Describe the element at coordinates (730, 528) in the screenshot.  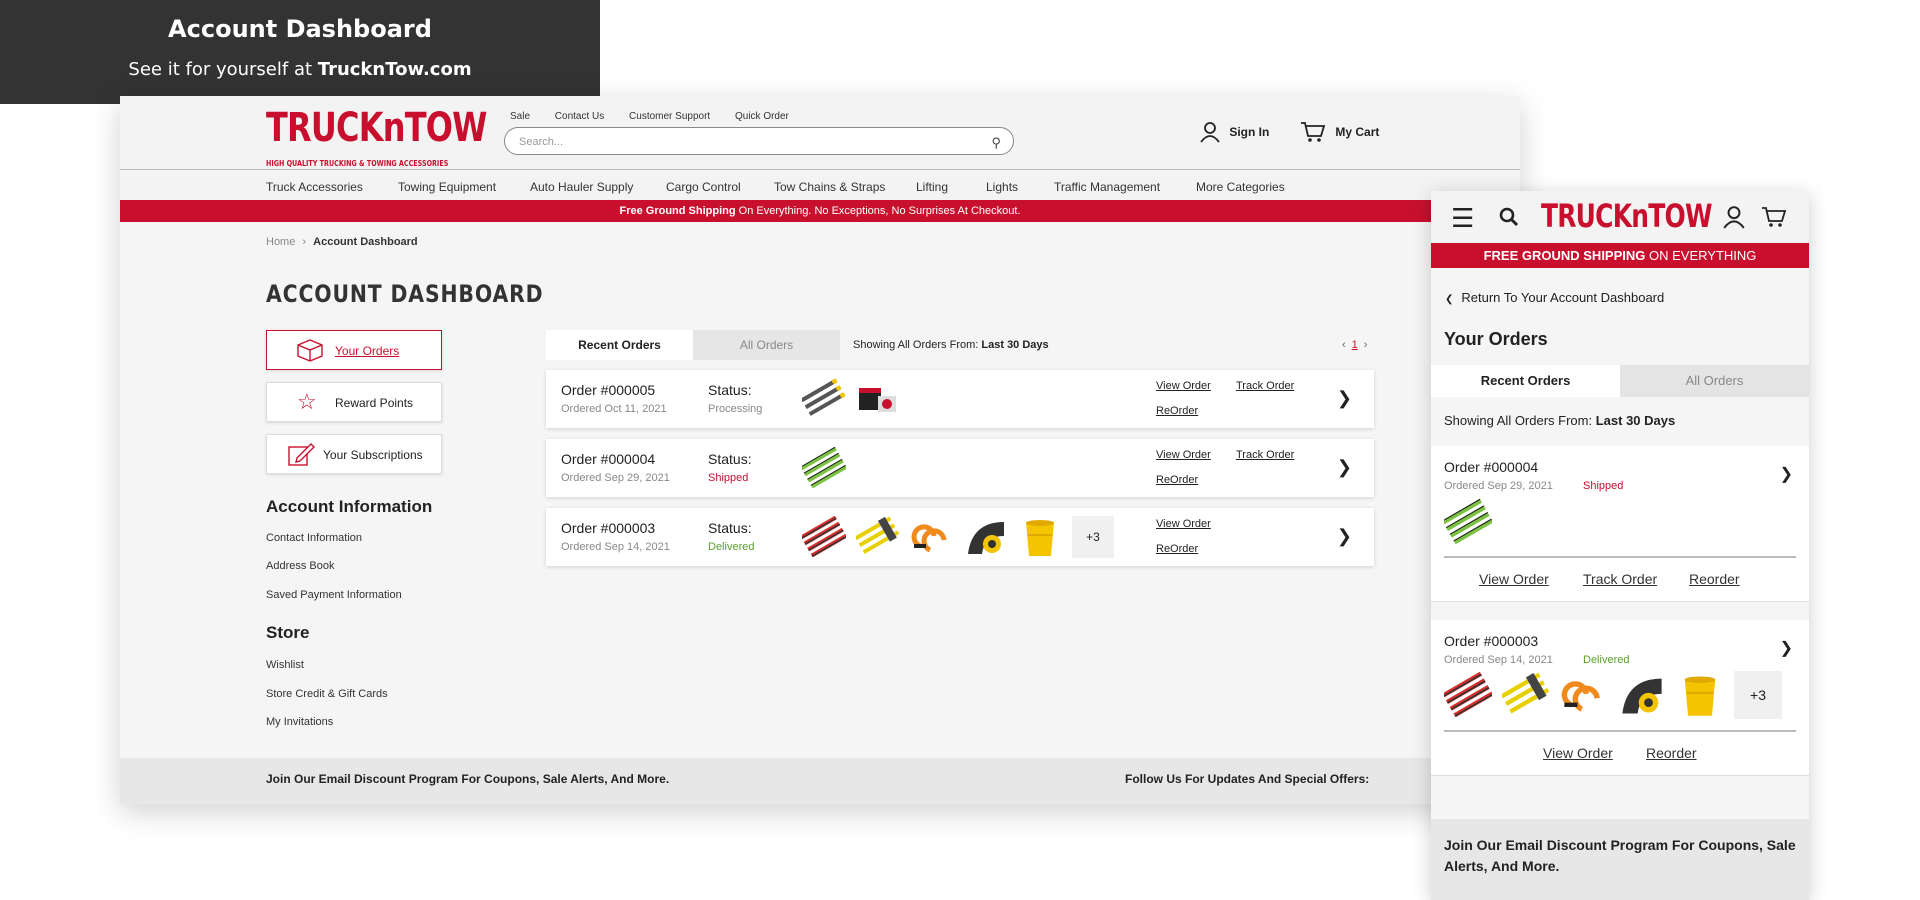
I see `status-label: Status:` at that location.